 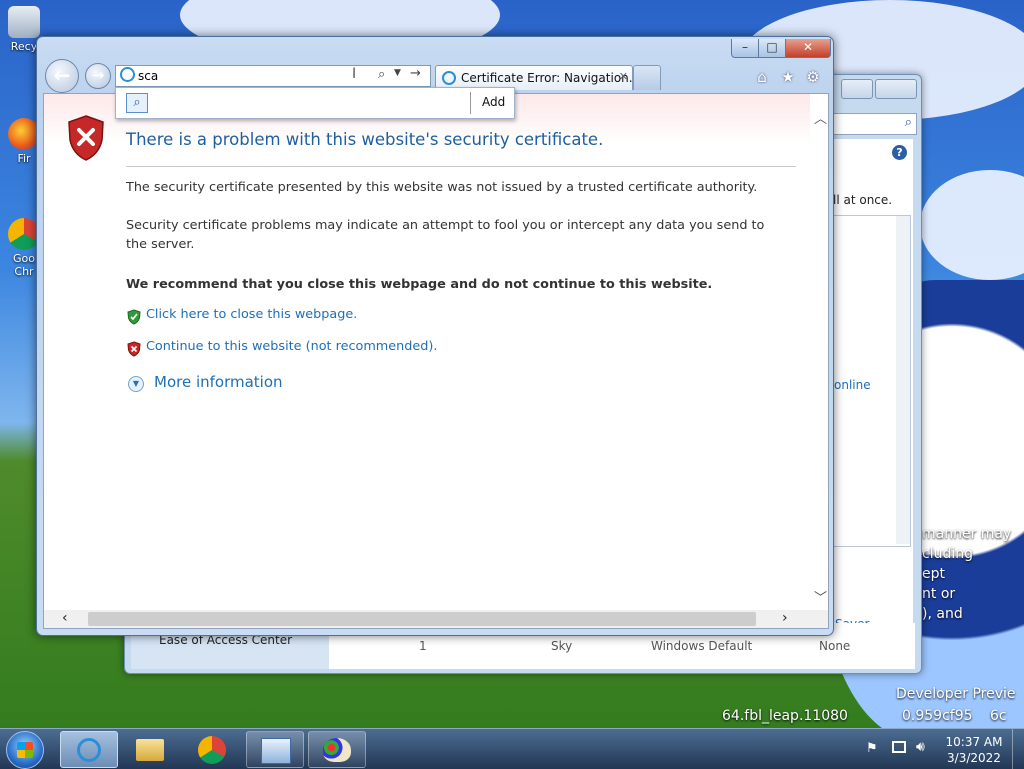 I want to click on dropdown-arrow-icon: ▼, so click(x=397, y=73).